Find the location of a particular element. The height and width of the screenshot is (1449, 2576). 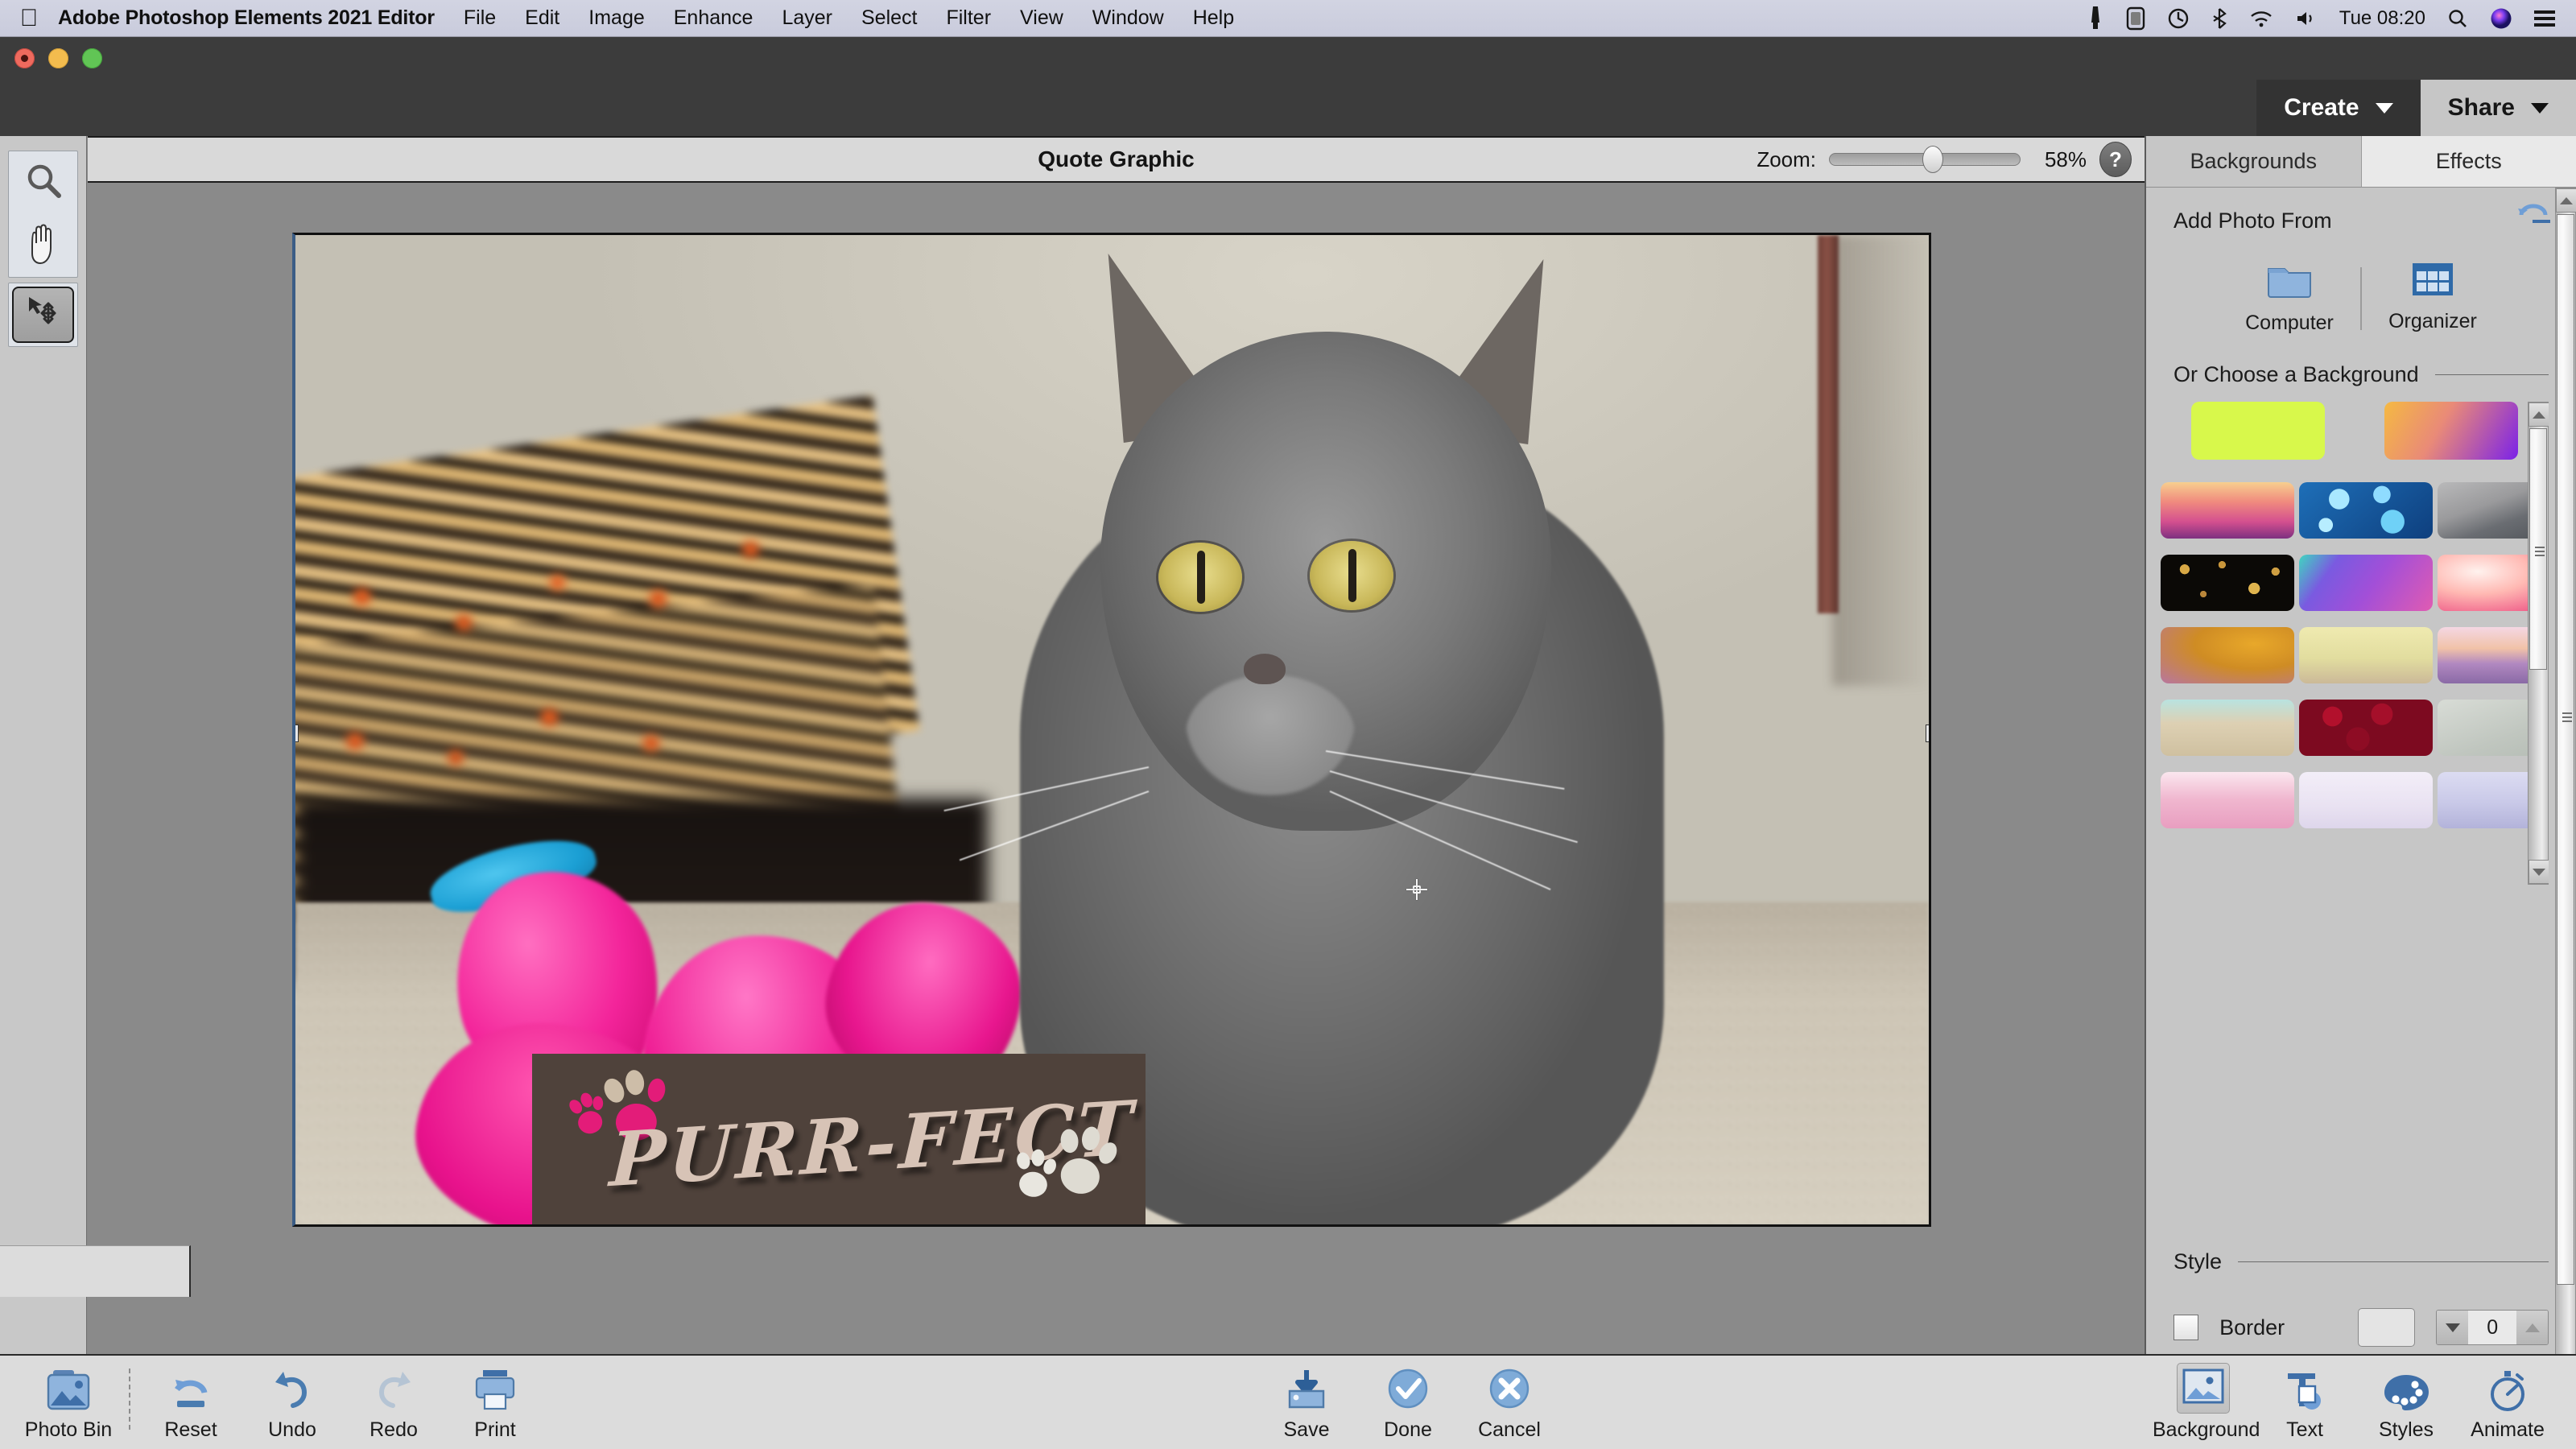

border-color-swatch is located at coordinates (2386, 1327).